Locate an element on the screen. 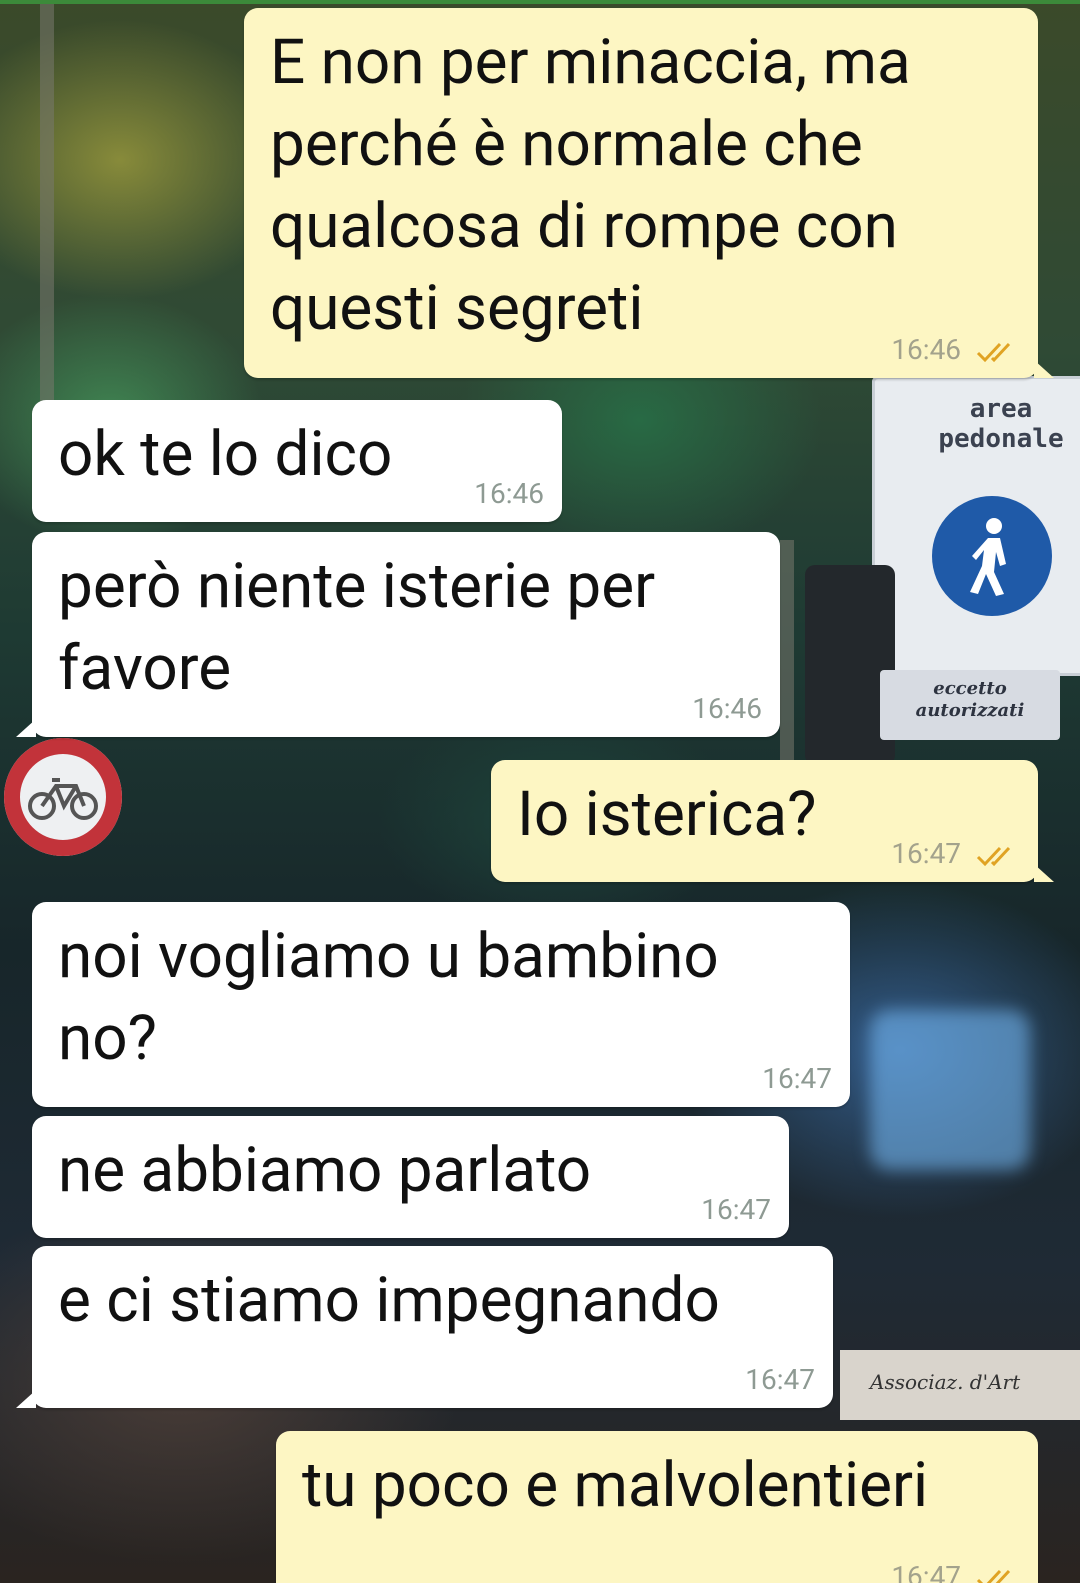 The image size is (1080, 1583). message-incoming: però niente isterie per favore 16:46 is located at coordinates (398, 634).